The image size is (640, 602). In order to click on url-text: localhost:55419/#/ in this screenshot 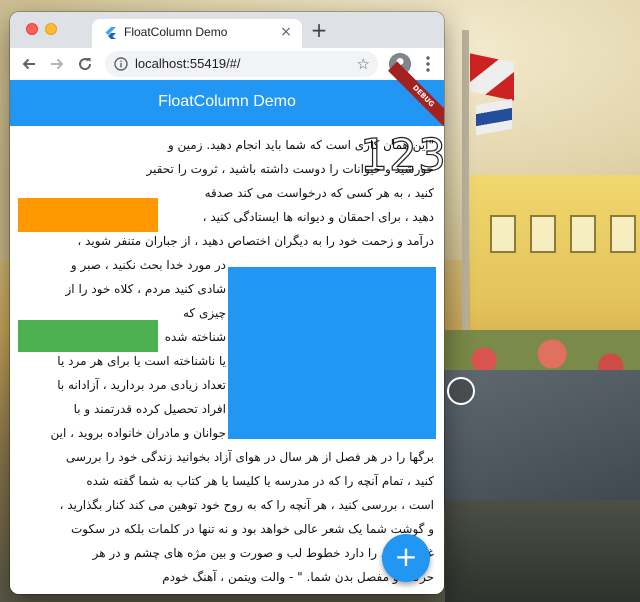, I will do `click(188, 63)`.